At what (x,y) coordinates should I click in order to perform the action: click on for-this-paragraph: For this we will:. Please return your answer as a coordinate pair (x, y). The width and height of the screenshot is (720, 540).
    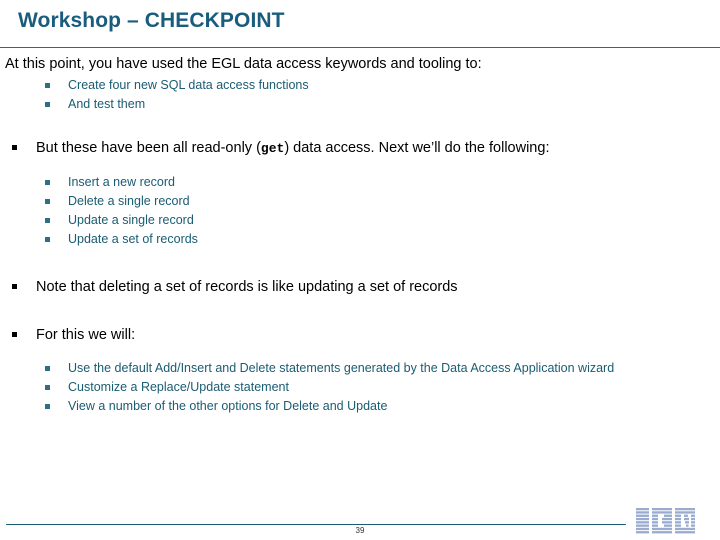
    Looking at the image, I should click on (364, 335).